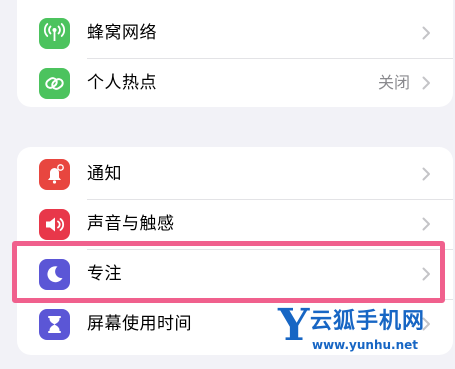 This screenshot has height=369, width=455. I want to click on bell-icon, so click(54, 174).